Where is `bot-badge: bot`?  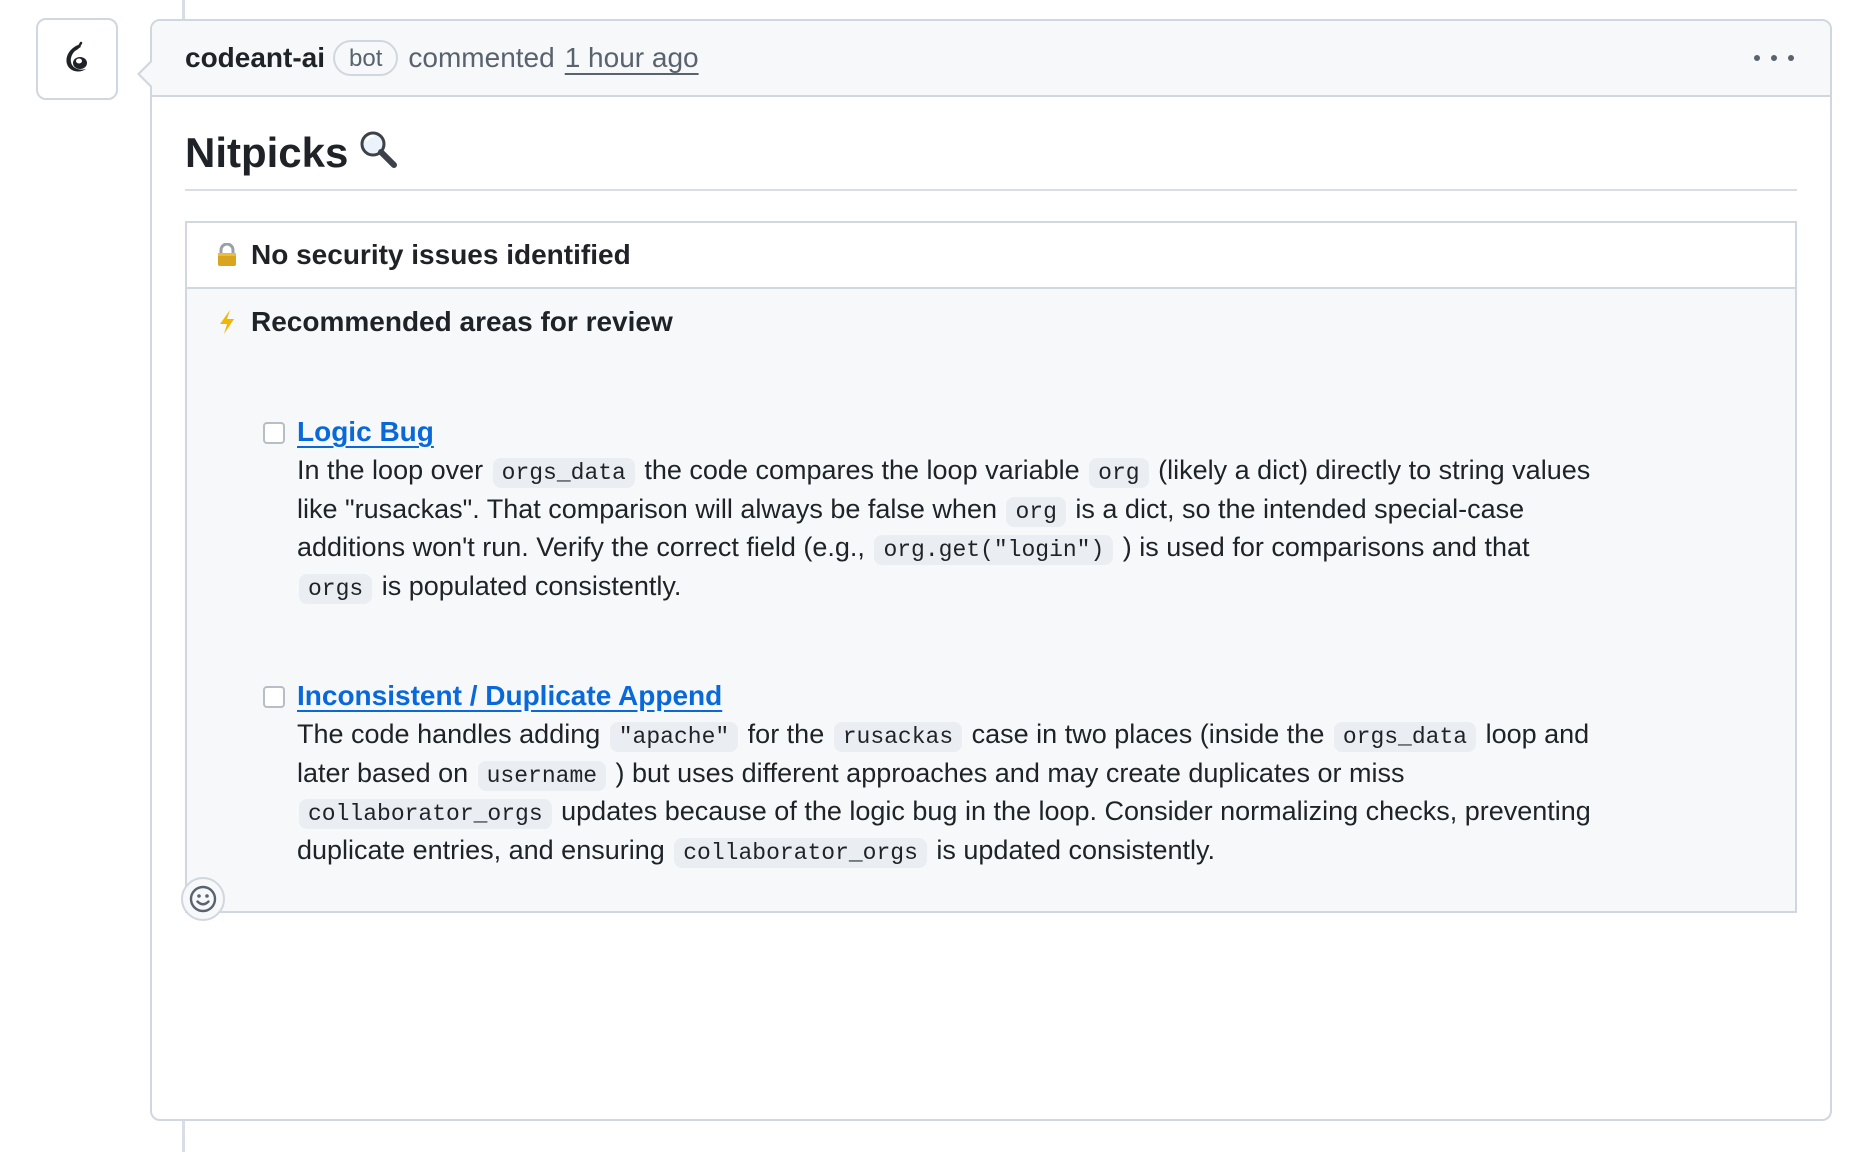 bot-badge: bot is located at coordinates (366, 58).